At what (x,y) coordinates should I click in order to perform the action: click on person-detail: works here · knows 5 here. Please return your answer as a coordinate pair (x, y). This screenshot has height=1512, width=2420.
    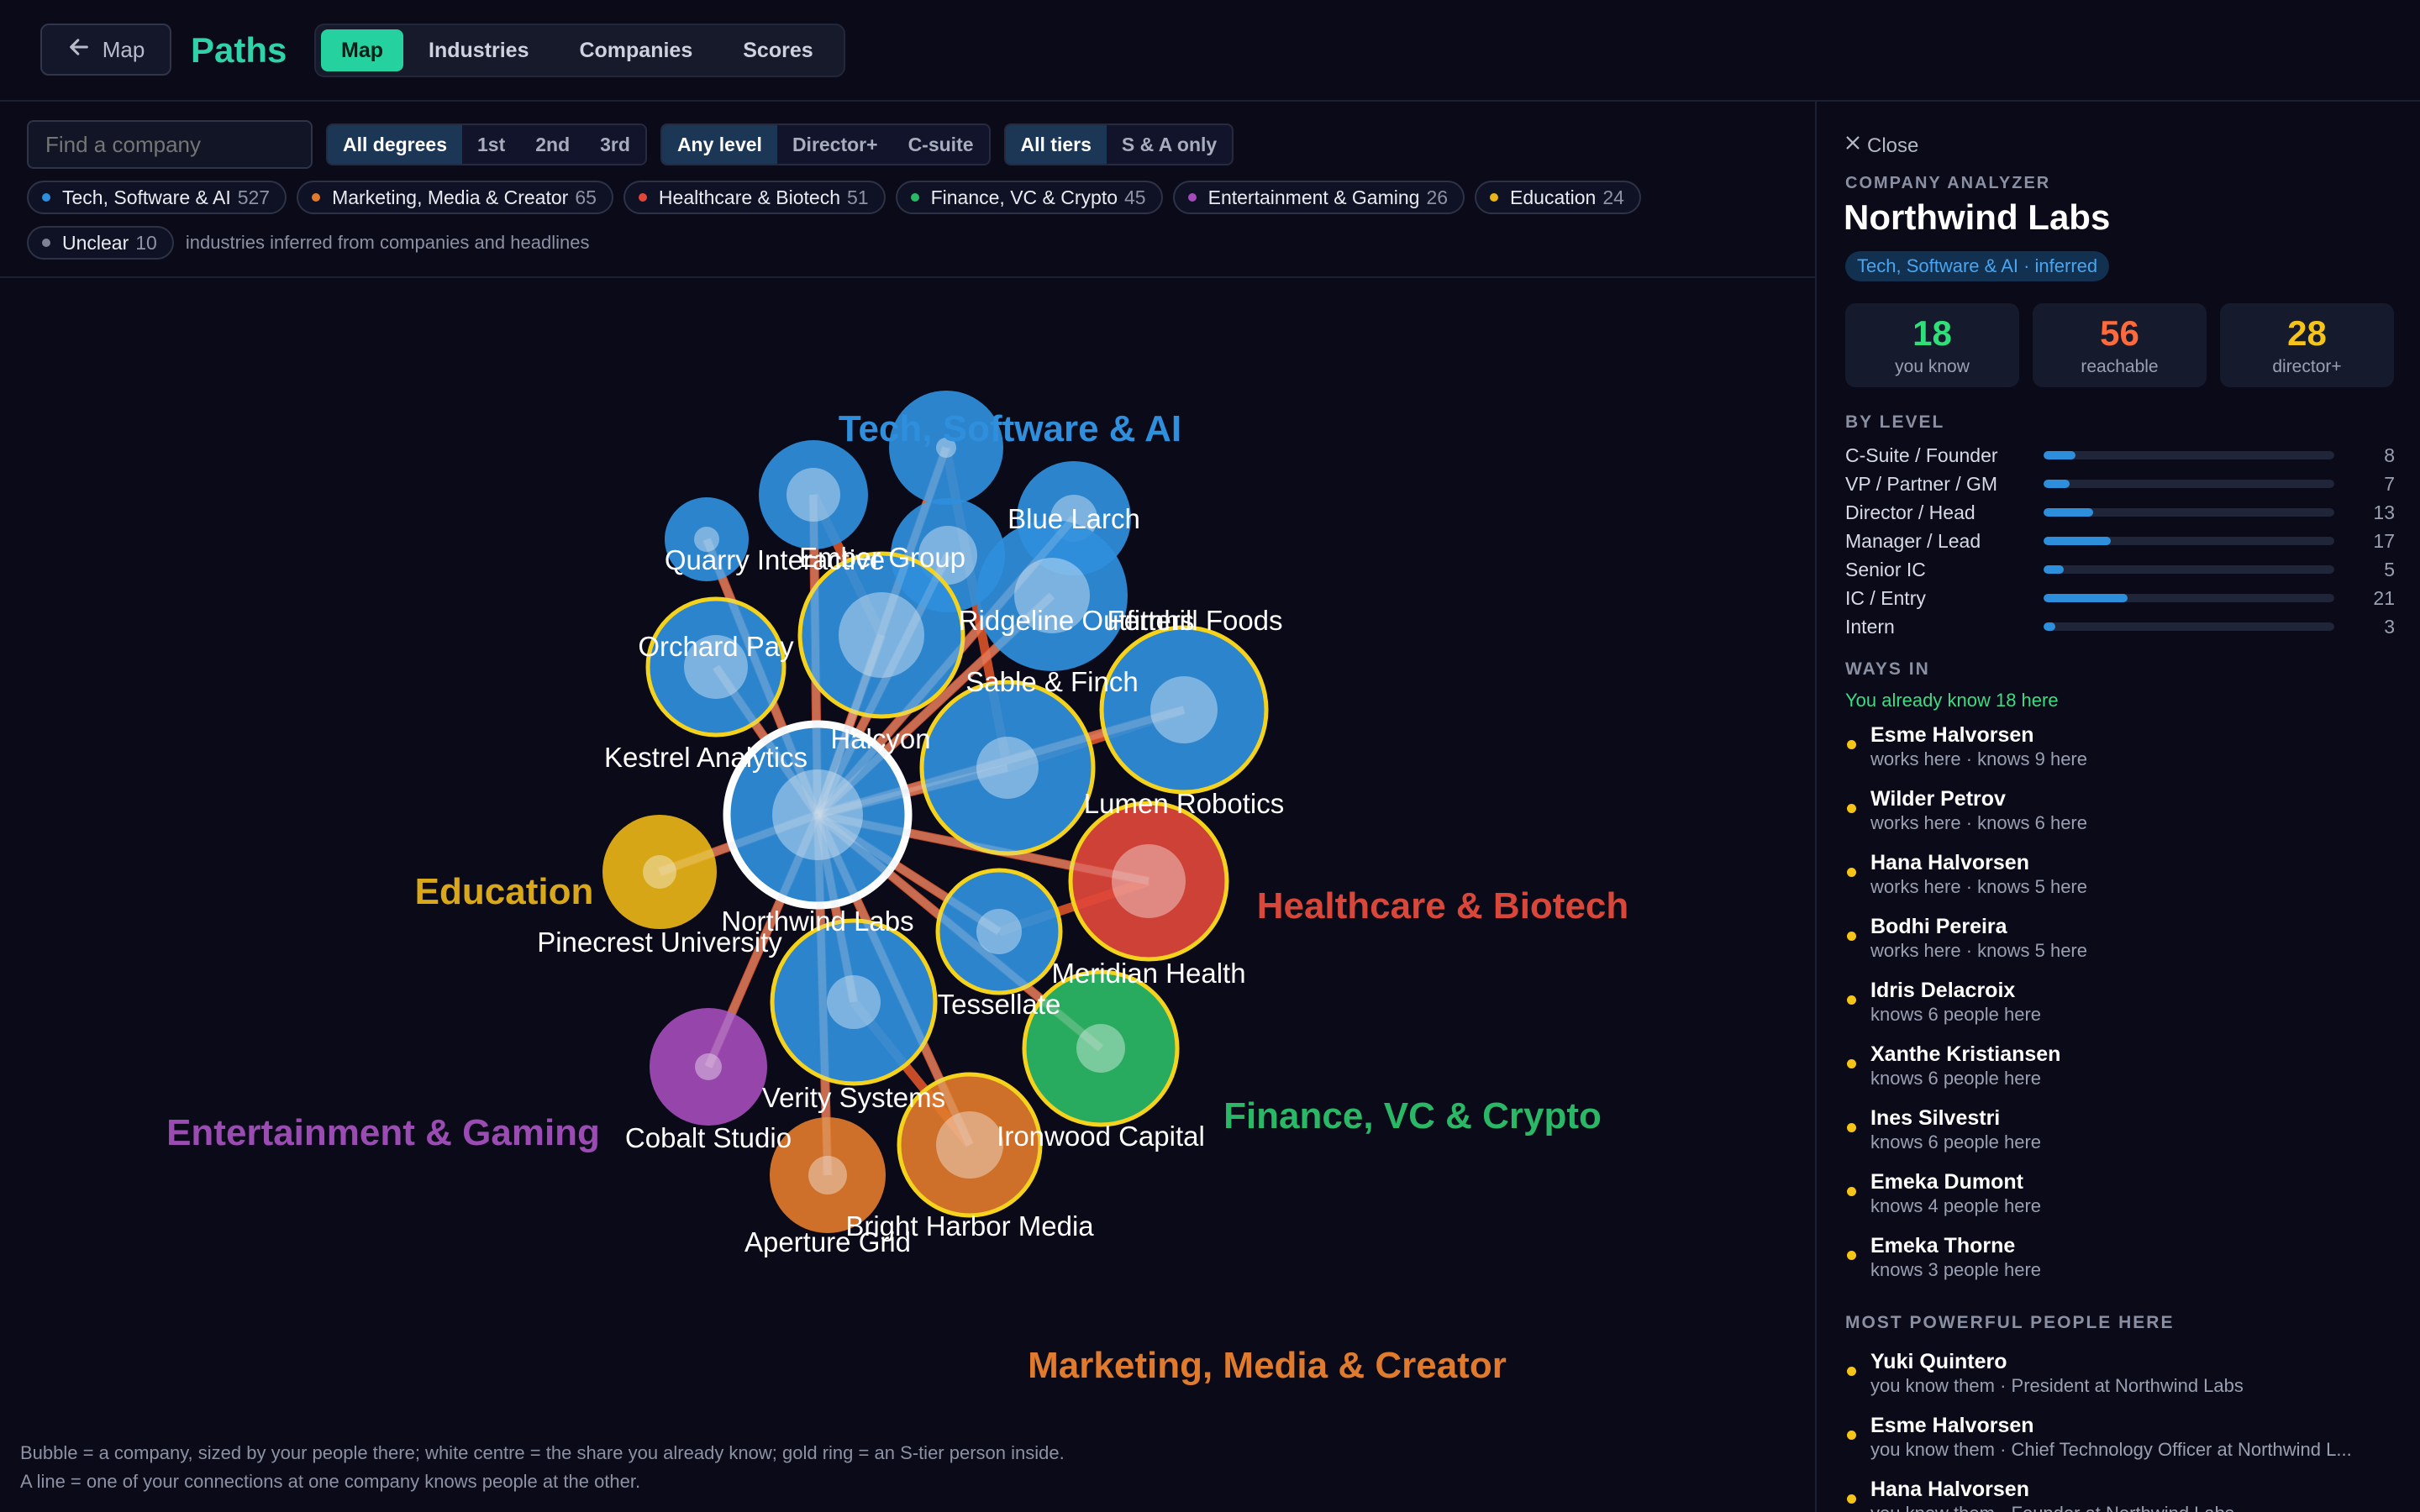
    Looking at the image, I should click on (1979, 950).